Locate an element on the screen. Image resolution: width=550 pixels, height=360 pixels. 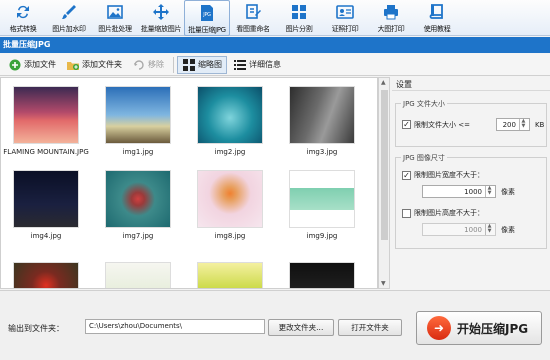
thumbnail-view-button: 缩略图 is located at coordinates (202, 64).